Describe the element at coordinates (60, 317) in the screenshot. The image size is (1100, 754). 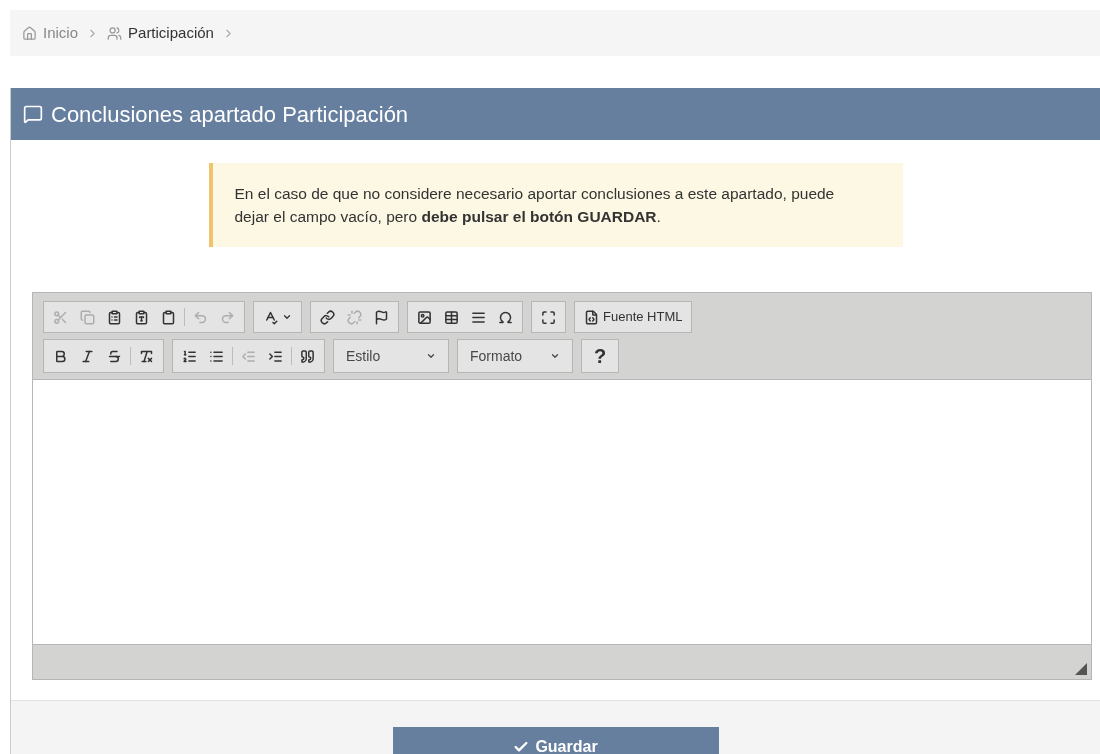
I see `scissors-icon` at that location.